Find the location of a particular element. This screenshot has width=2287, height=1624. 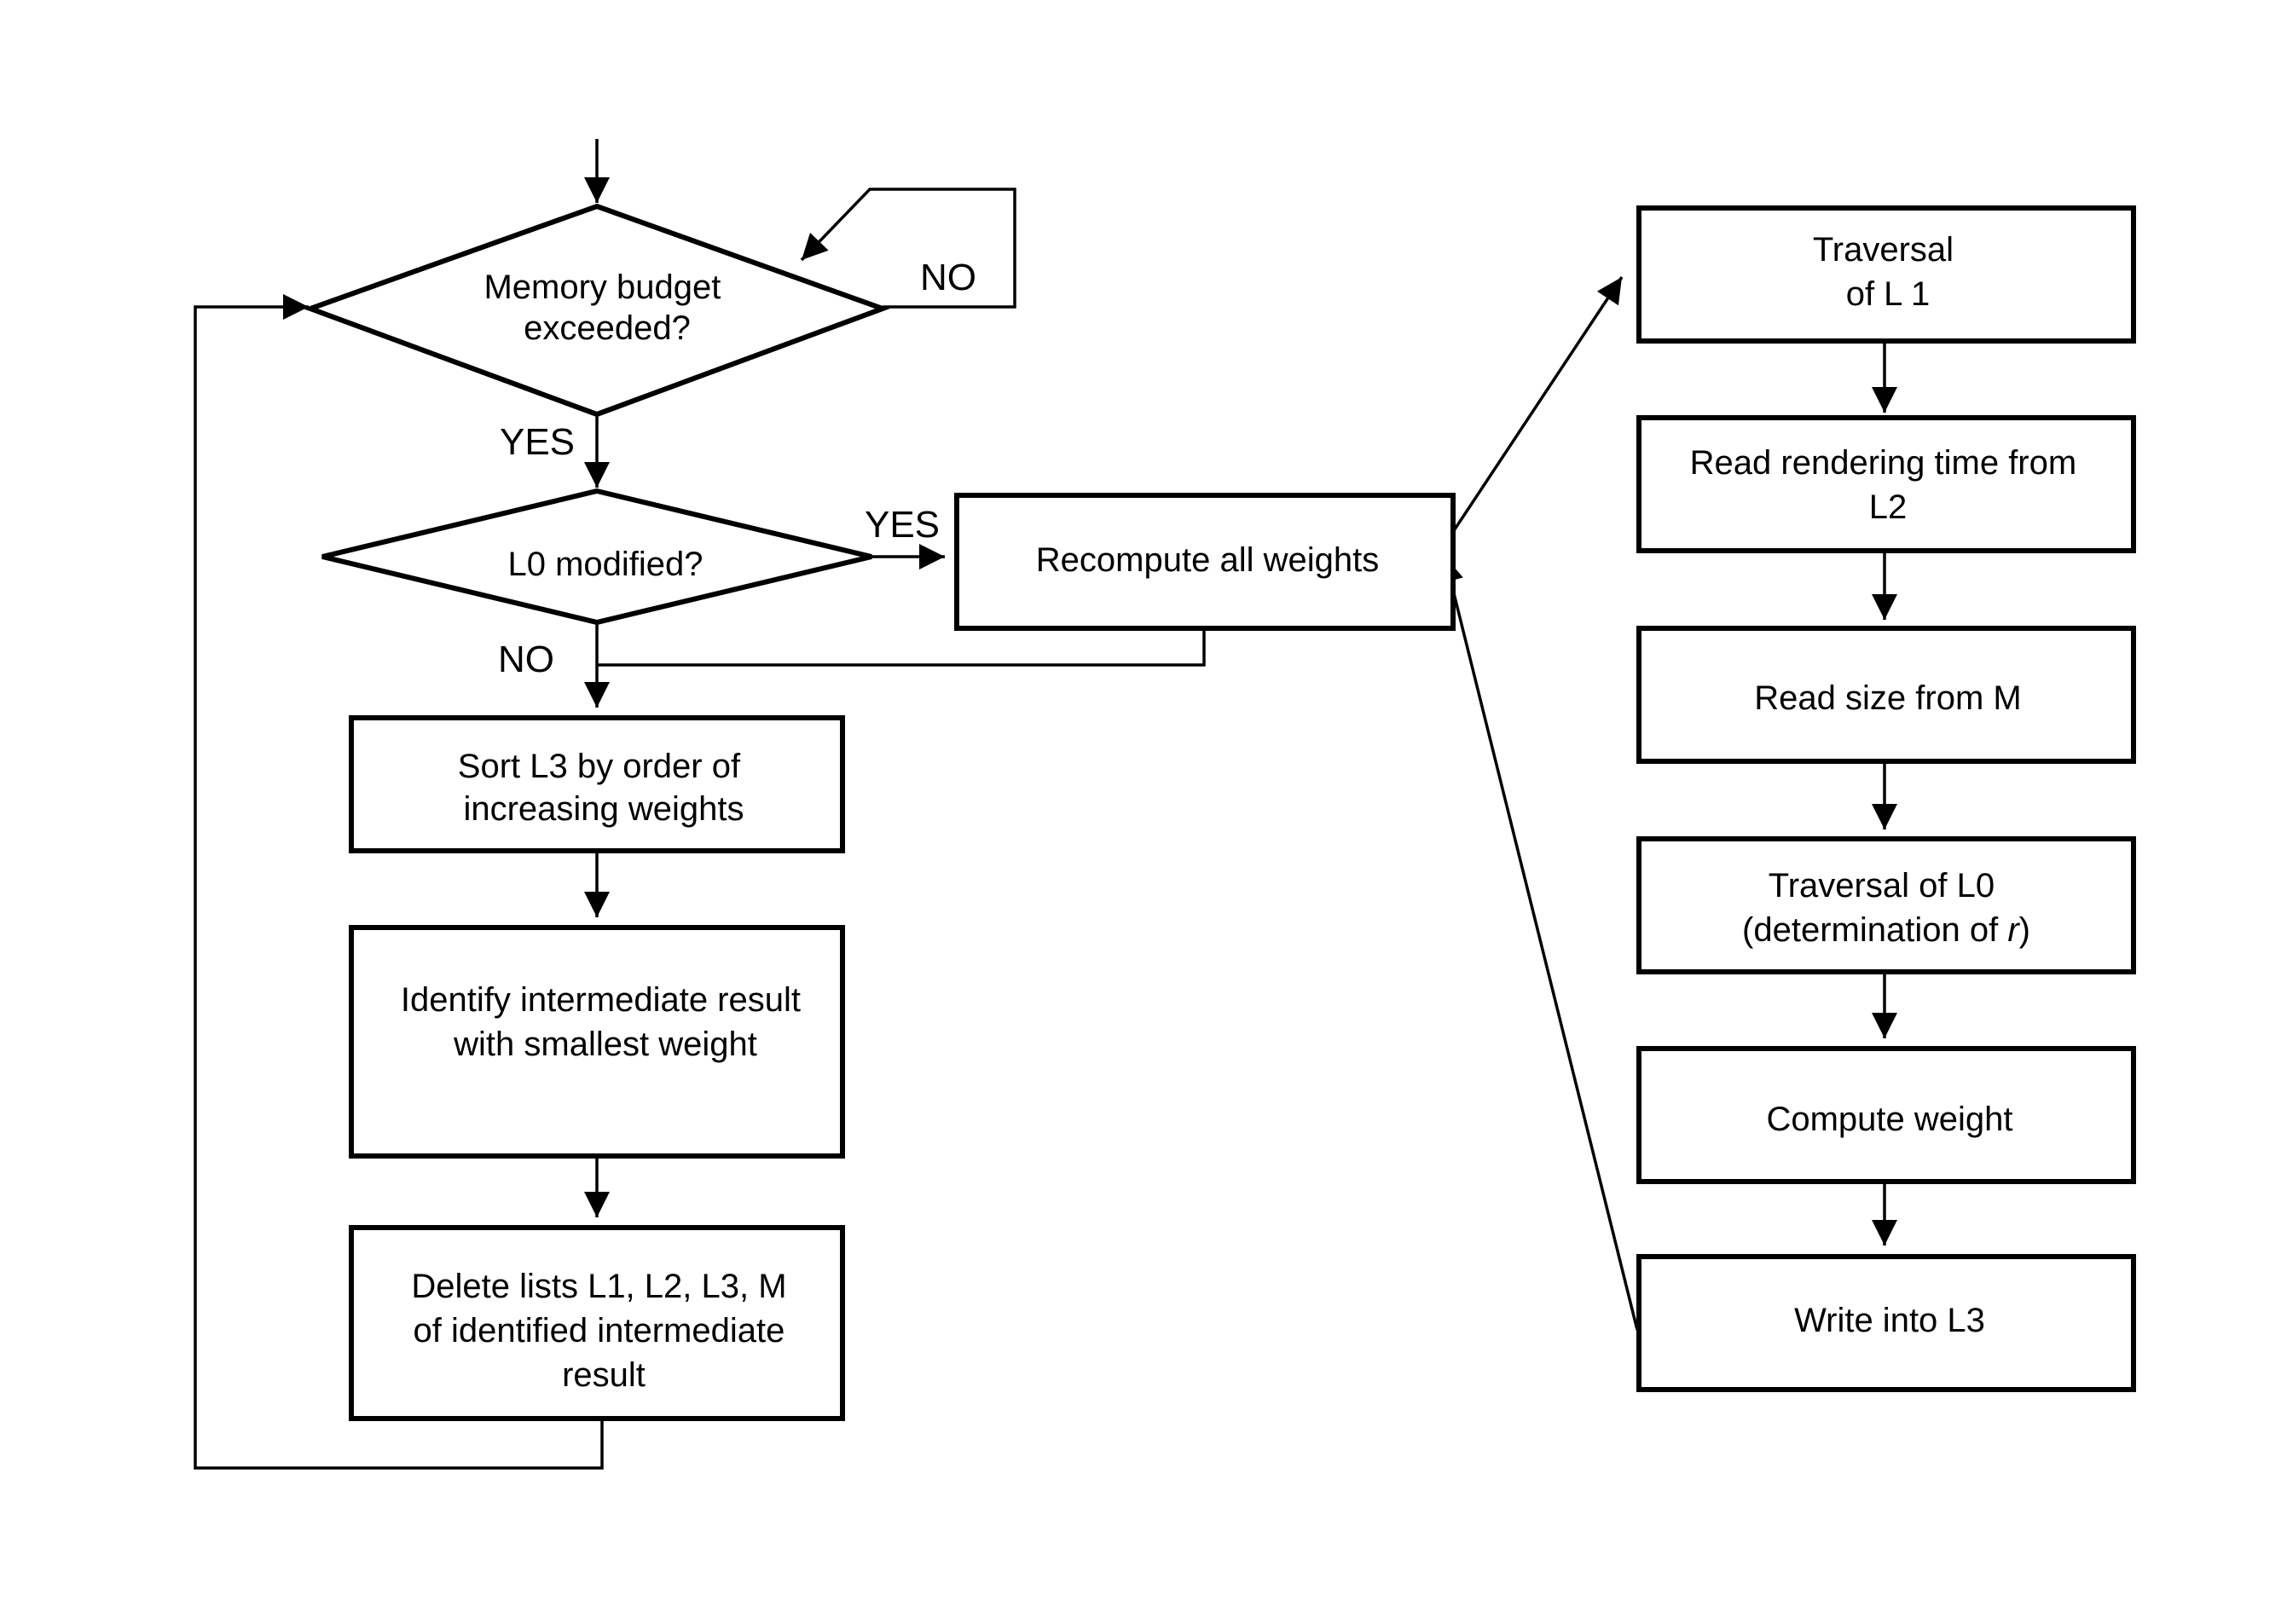

line: increasing weights is located at coordinates (603, 809).